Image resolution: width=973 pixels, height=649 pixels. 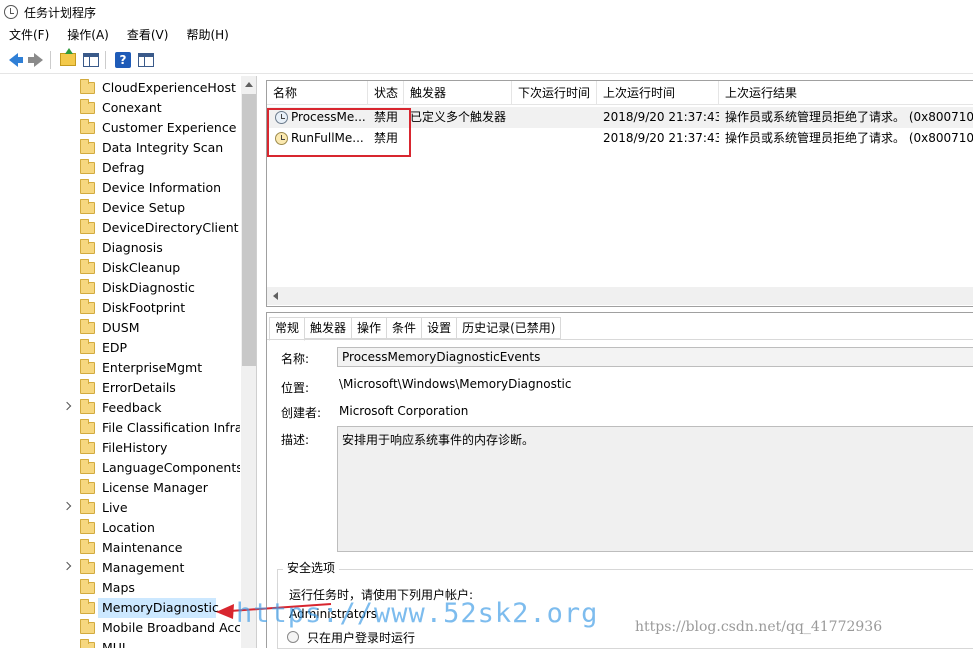 I want to click on help-button: ?, so click(x=123, y=60).